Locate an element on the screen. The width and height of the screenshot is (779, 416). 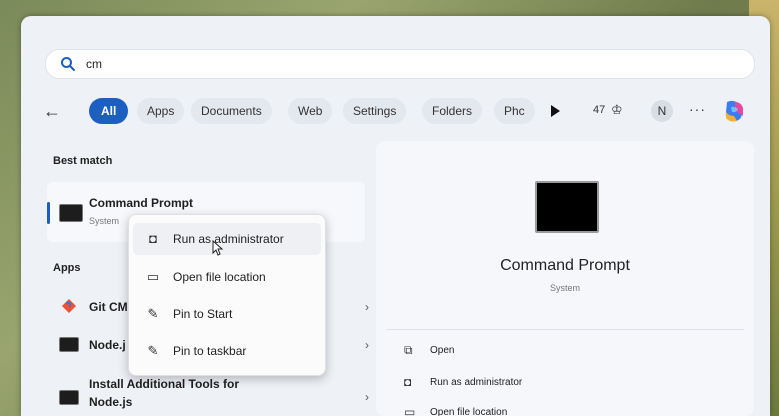
command-prompt-icon is located at coordinates (71, 213).